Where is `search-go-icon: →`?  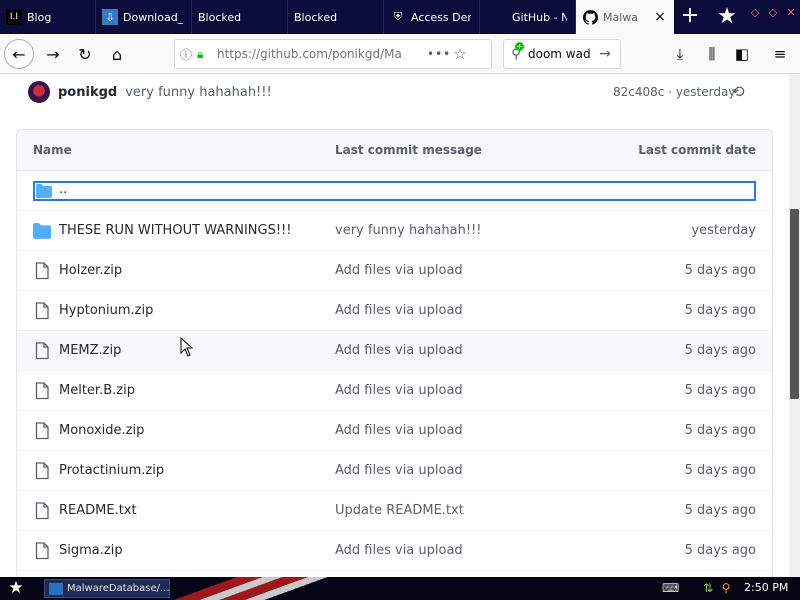
search-go-icon: → is located at coordinates (605, 54).